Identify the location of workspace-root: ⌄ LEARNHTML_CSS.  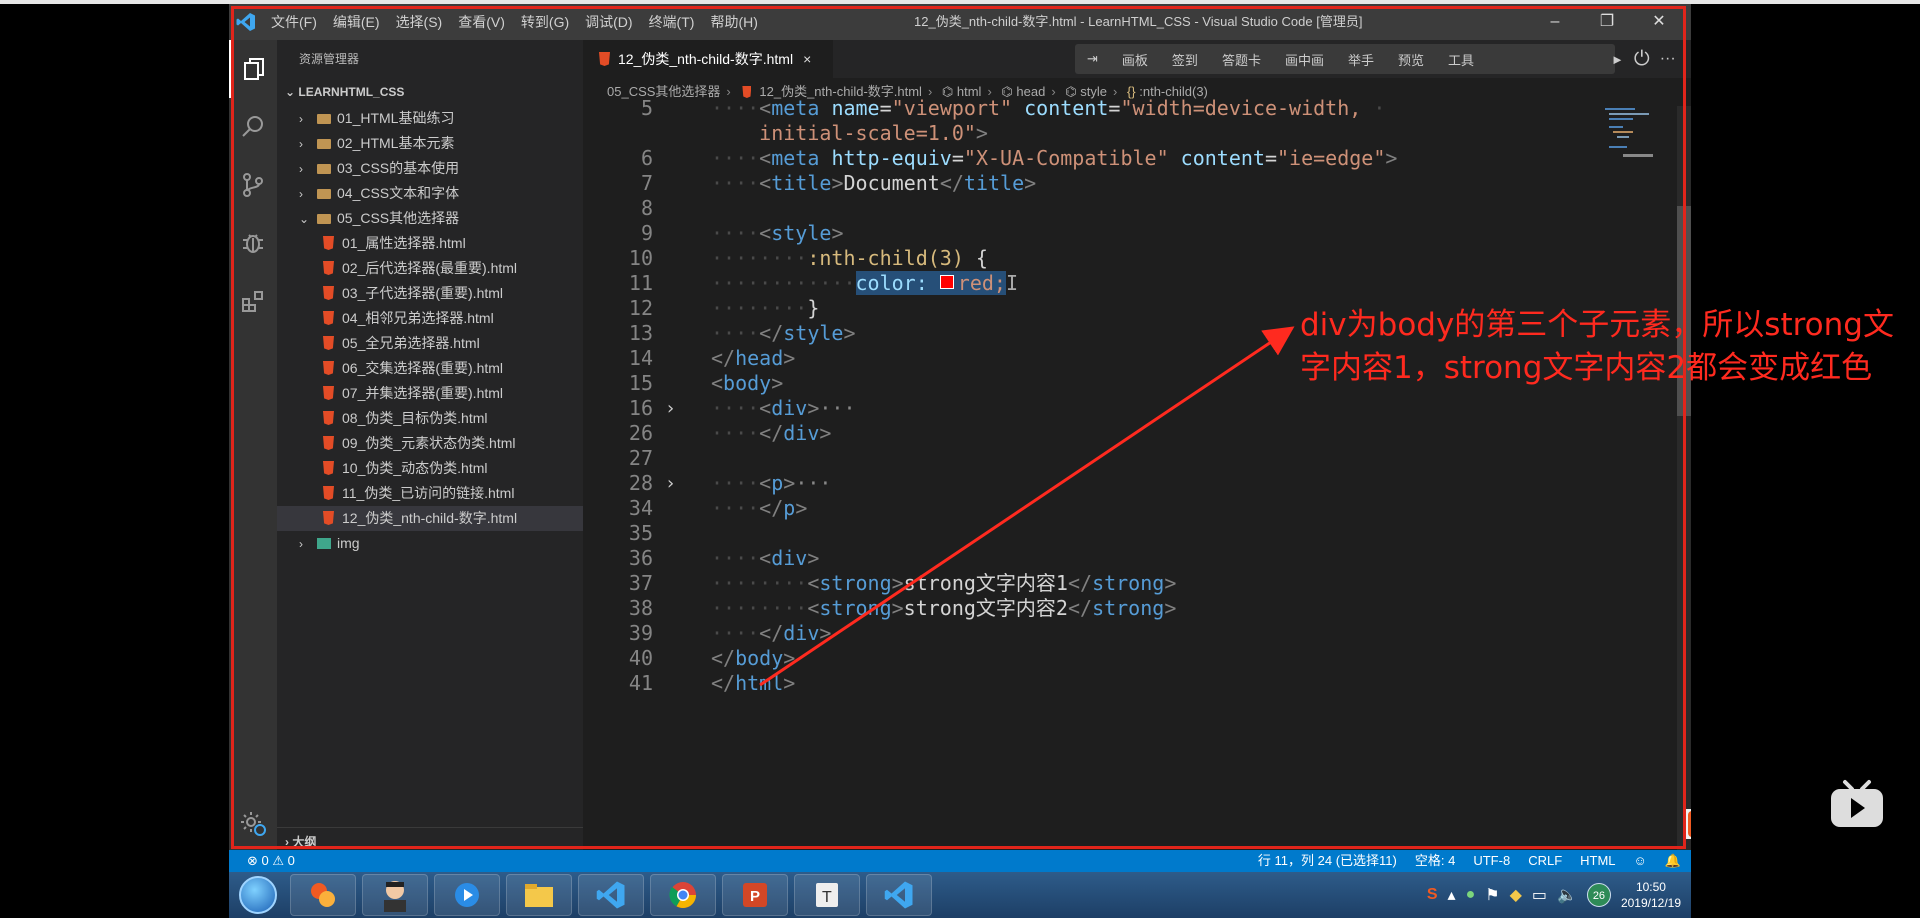
(430, 92).